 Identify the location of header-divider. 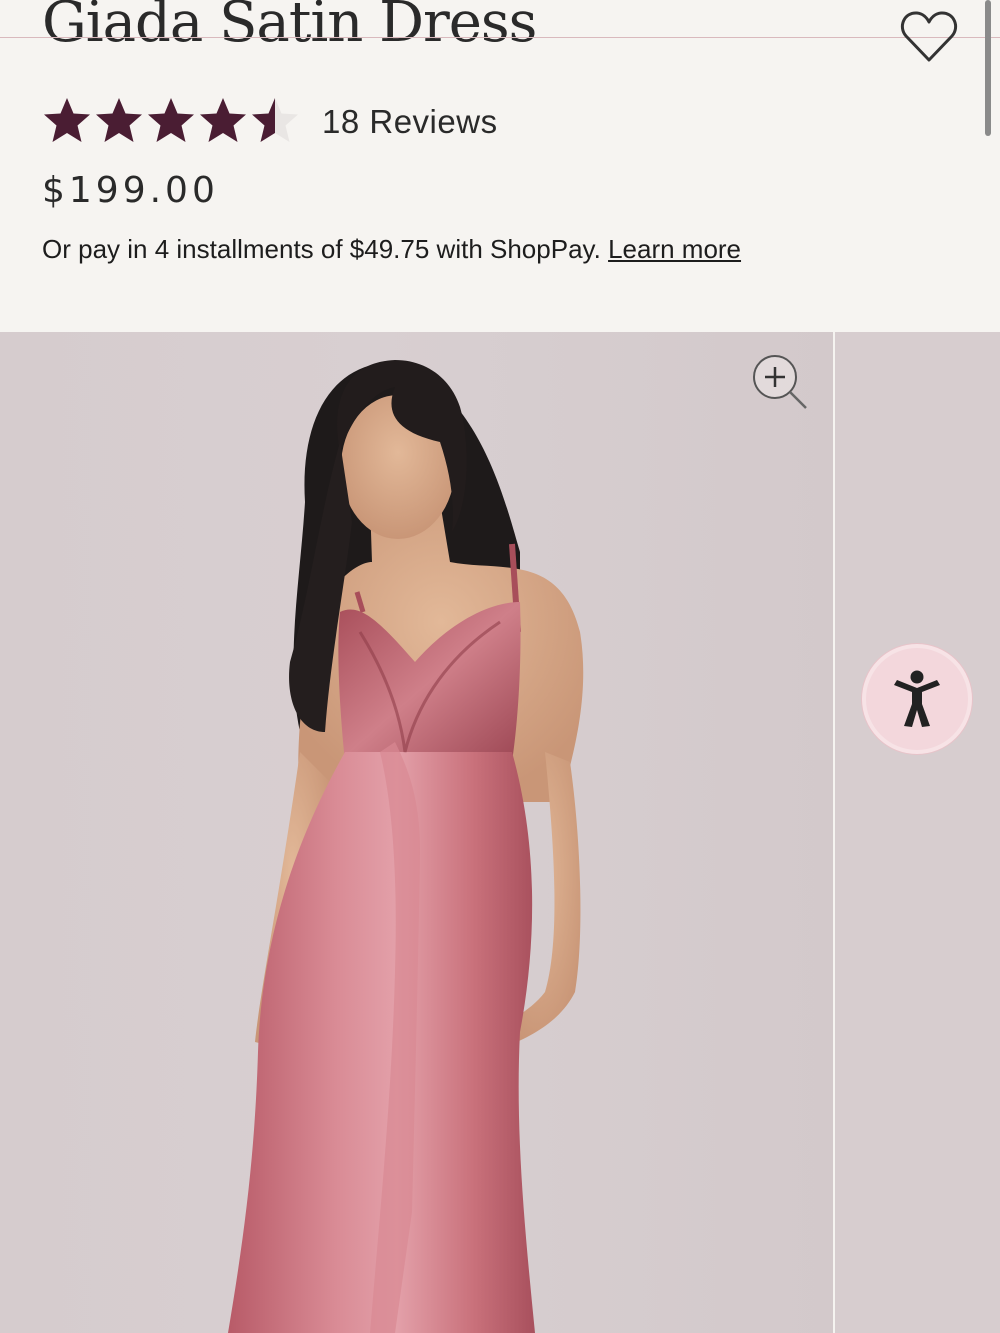
(500, 37).